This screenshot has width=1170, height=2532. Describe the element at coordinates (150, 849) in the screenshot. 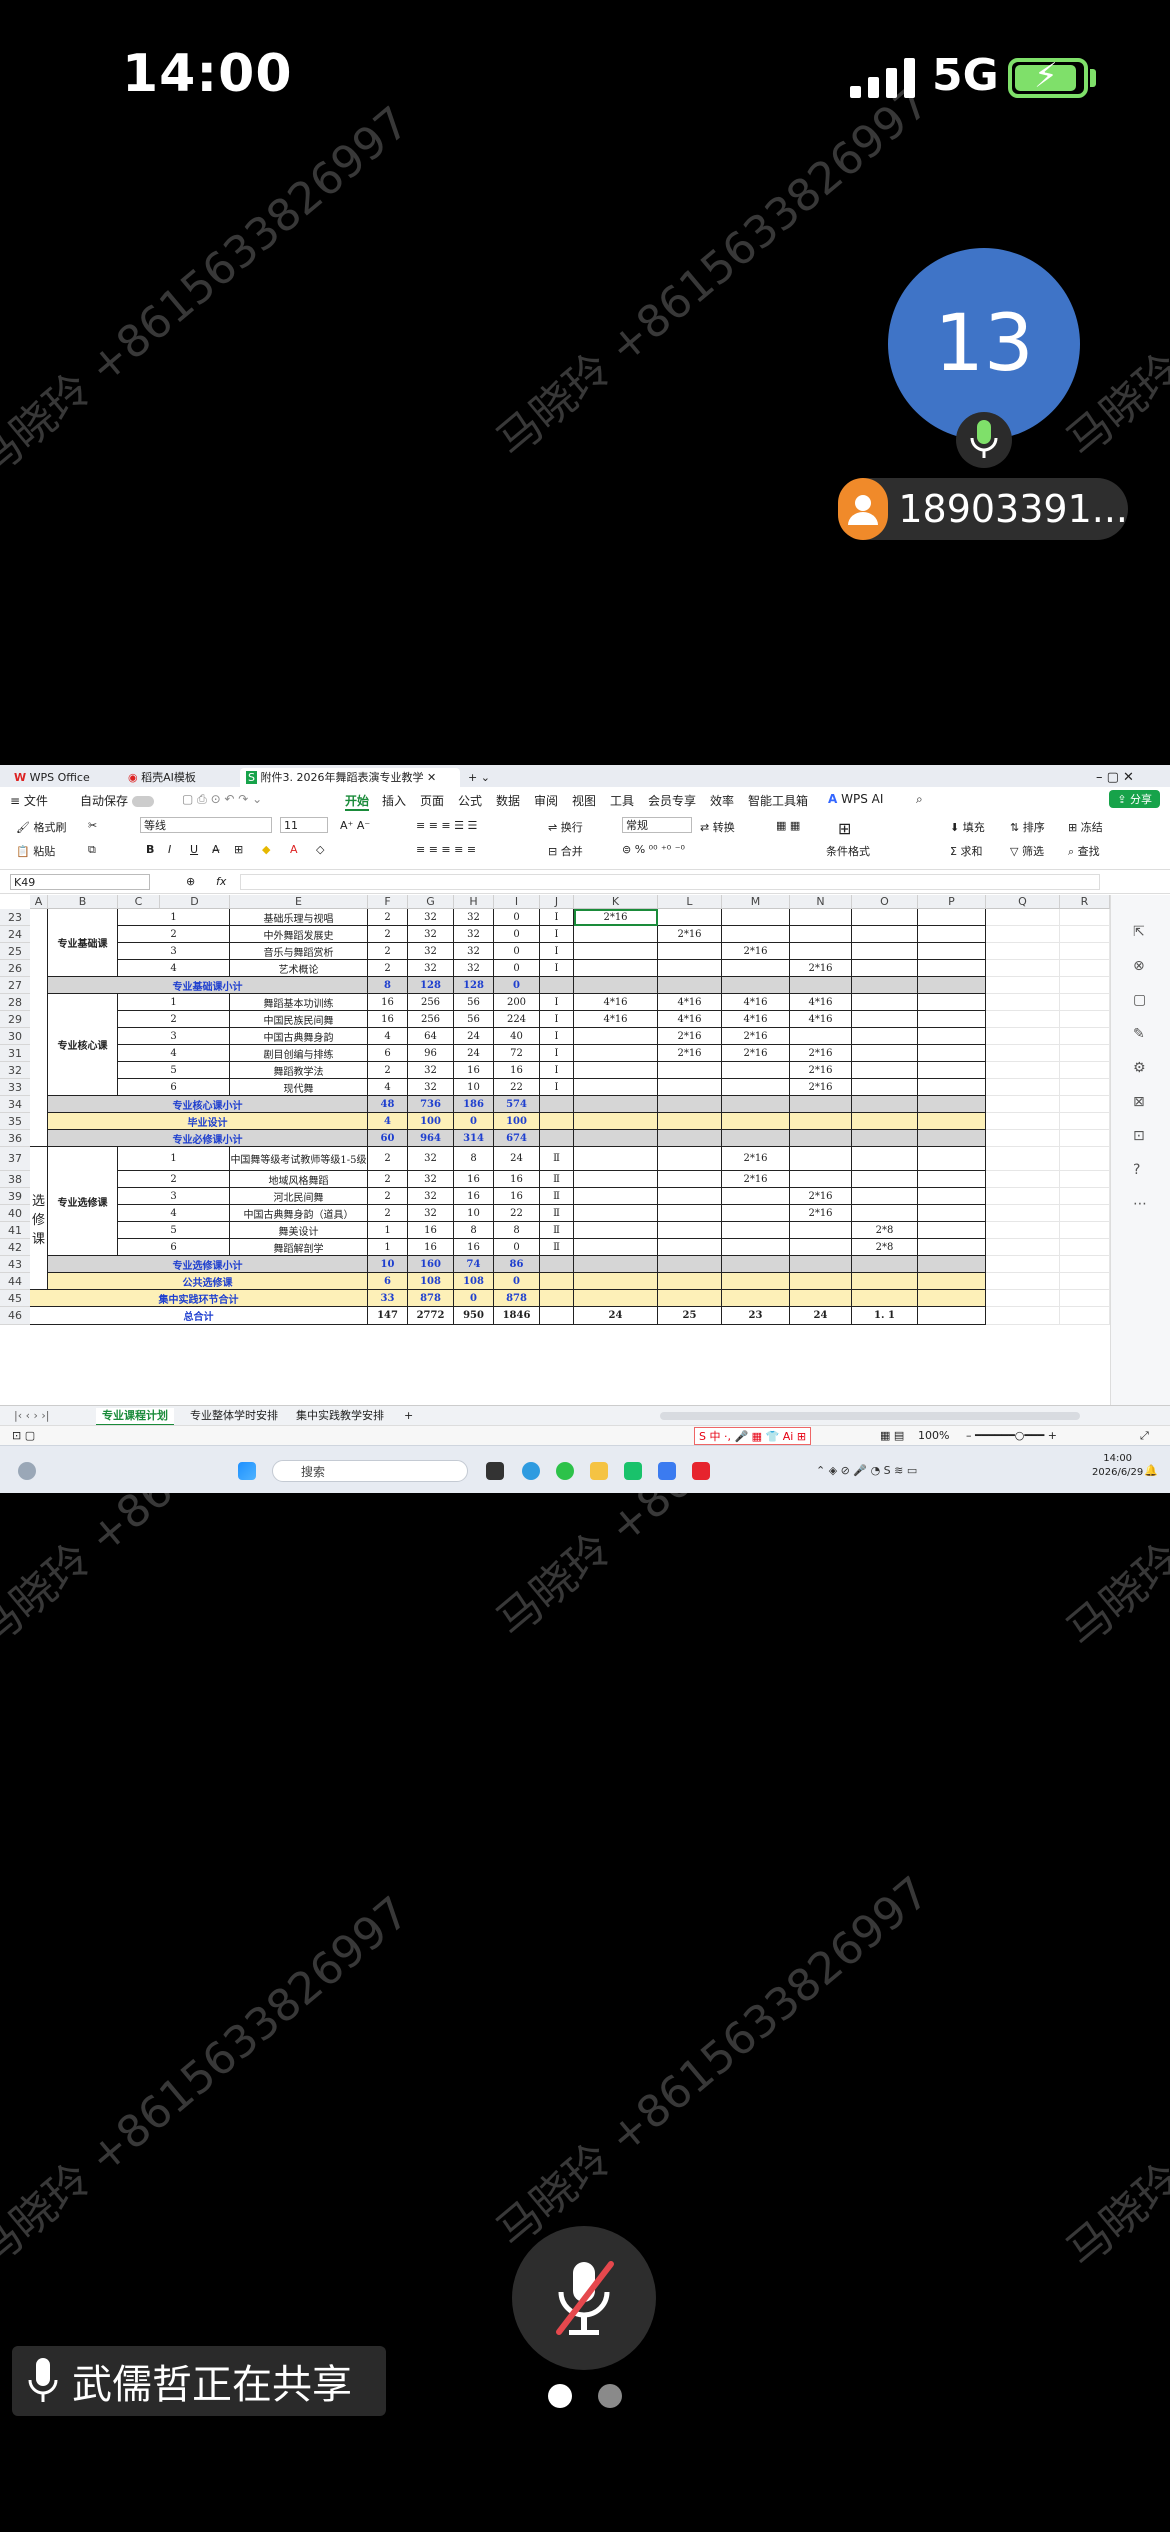

I see `bold-icon: B` at that location.